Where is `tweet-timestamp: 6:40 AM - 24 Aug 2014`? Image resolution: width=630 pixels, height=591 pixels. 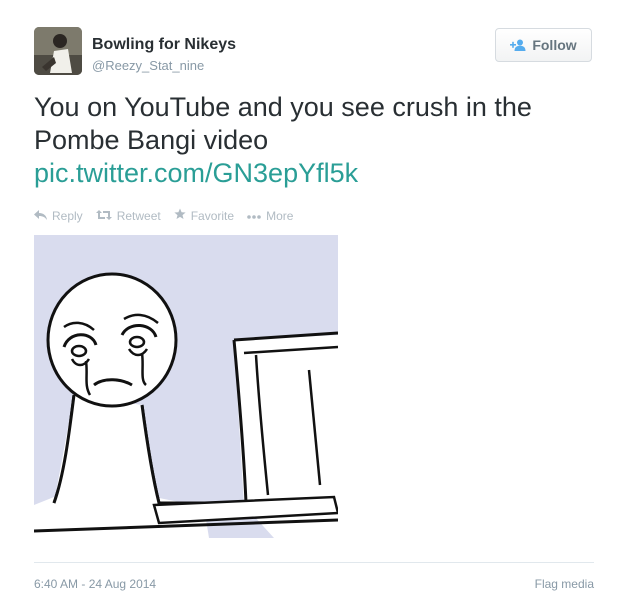
tweet-timestamp: 6:40 AM - 24 Aug 2014 is located at coordinates (95, 584).